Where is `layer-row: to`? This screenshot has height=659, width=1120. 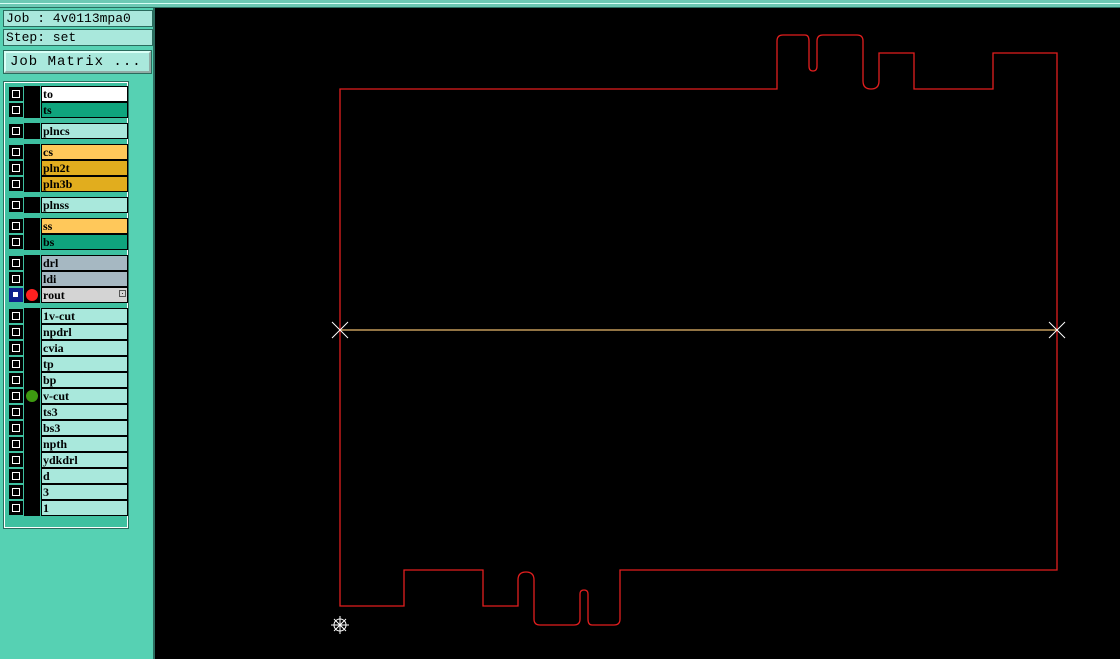
layer-row: to is located at coordinates (67, 94).